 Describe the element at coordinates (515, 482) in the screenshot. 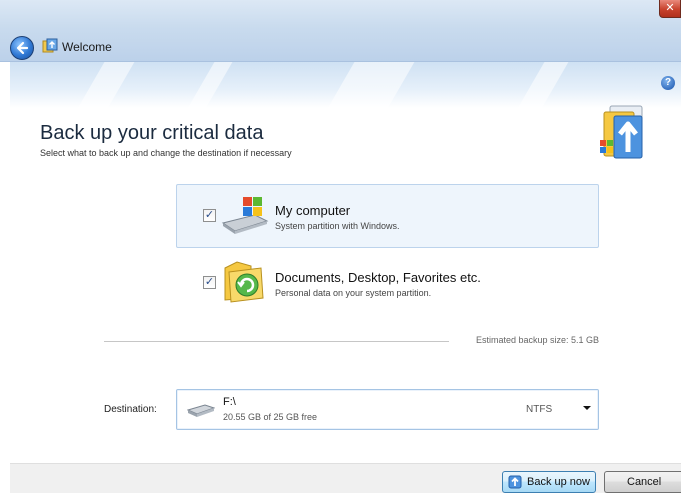

I see `uac-shield-icon` at that location.